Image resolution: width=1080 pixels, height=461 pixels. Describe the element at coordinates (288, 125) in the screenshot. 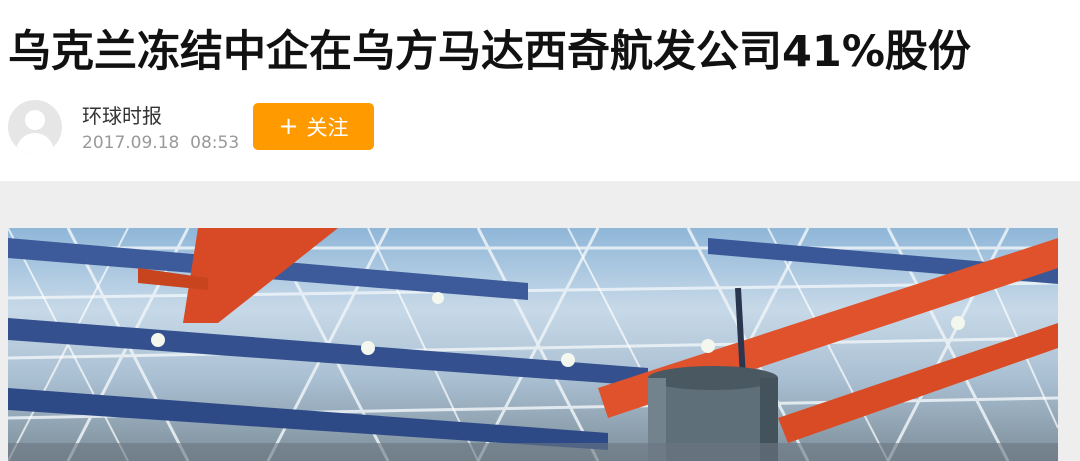

I see `plus-icon: +` at that location.